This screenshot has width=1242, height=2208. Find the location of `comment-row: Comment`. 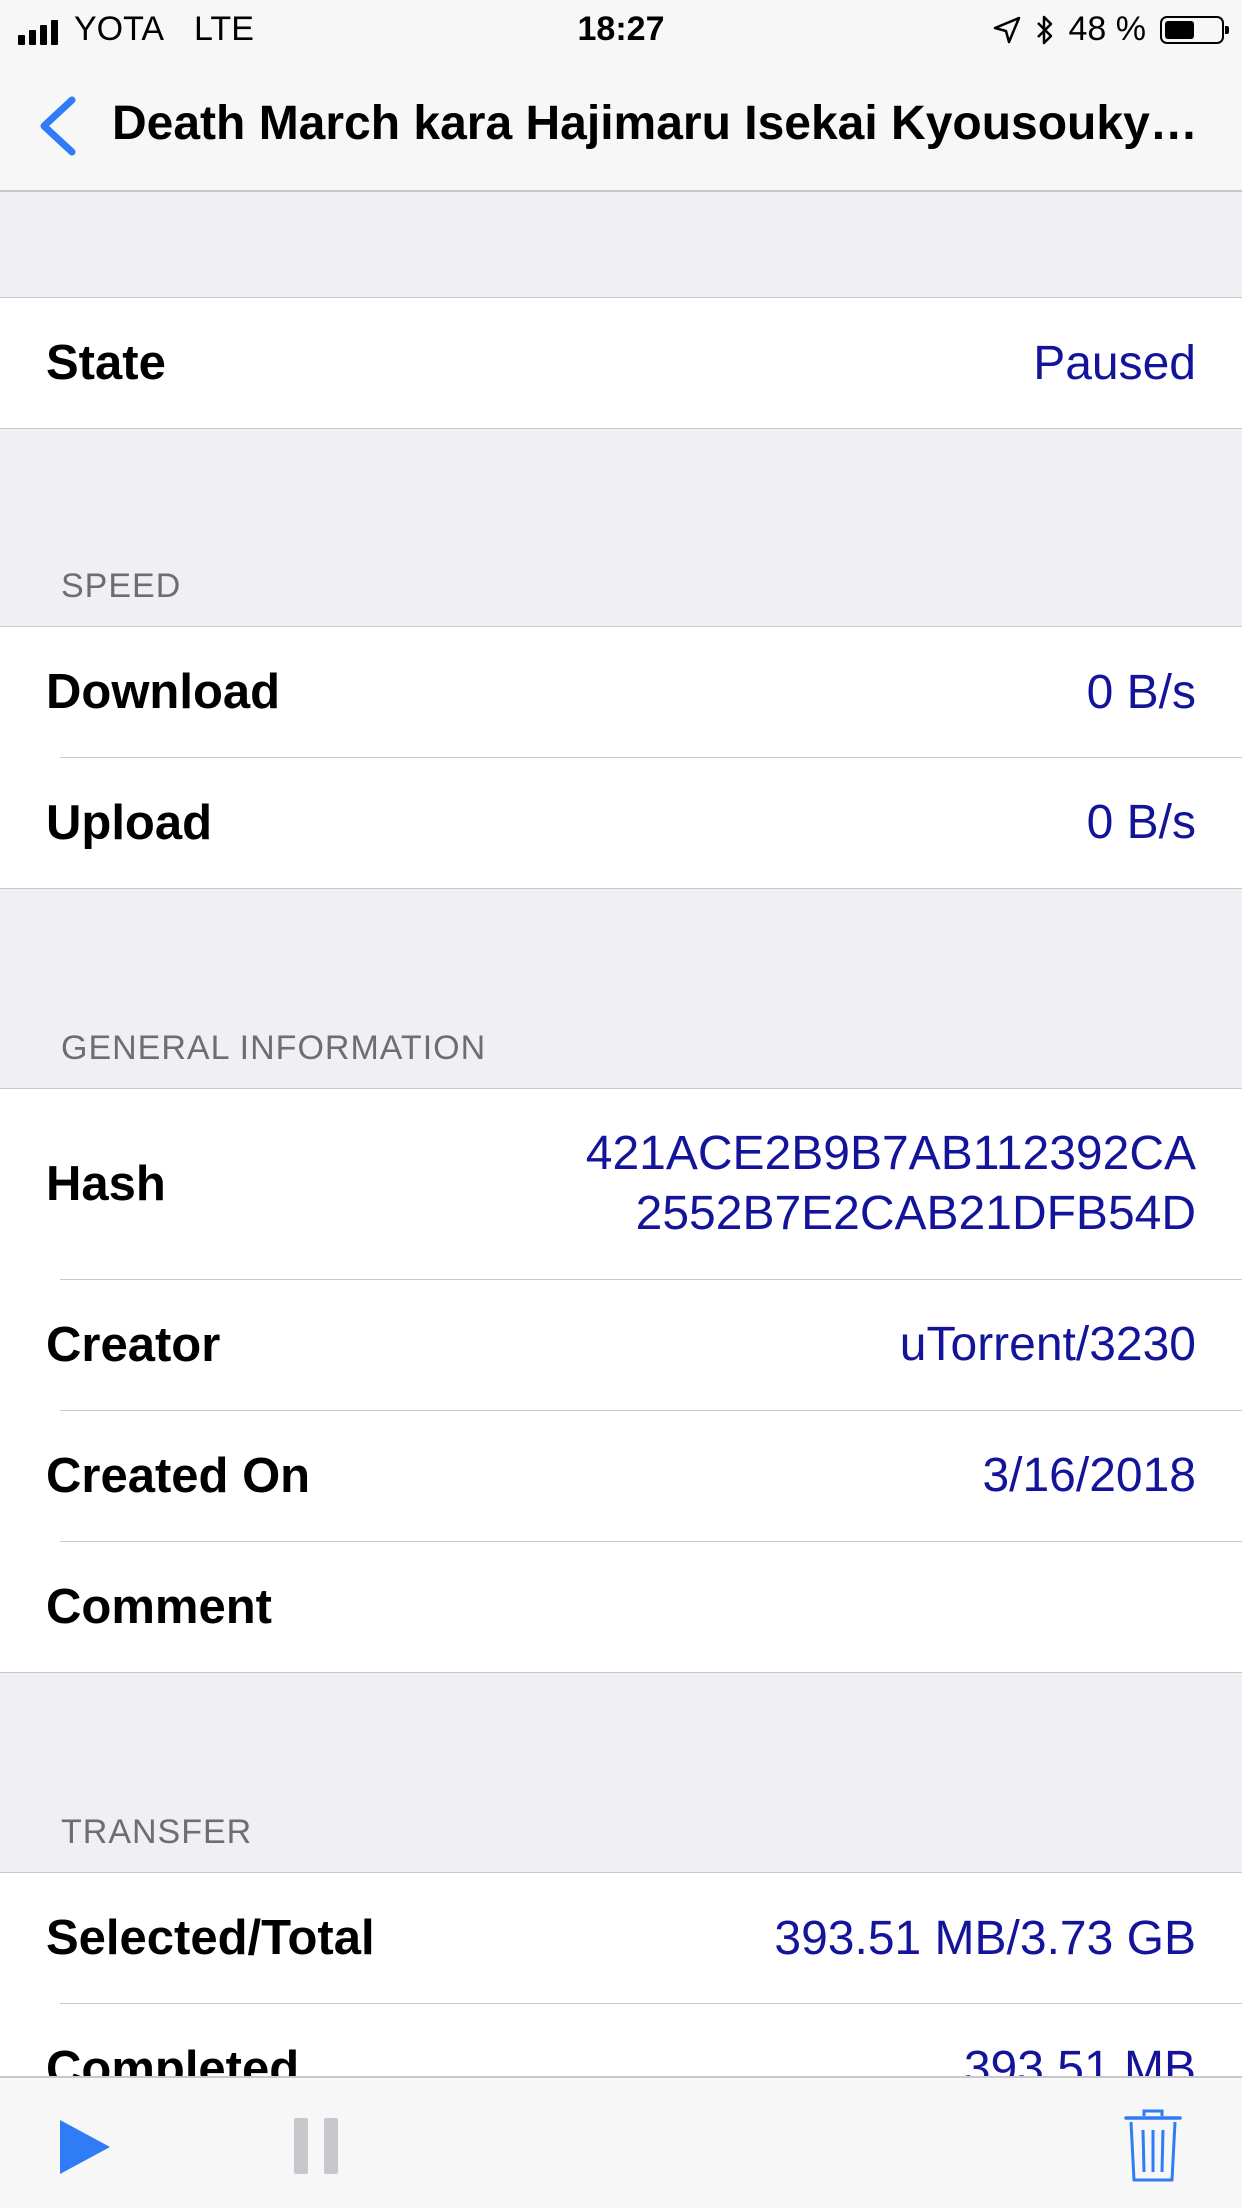

comment-row: Comment is located at coordinates (621, 1606).